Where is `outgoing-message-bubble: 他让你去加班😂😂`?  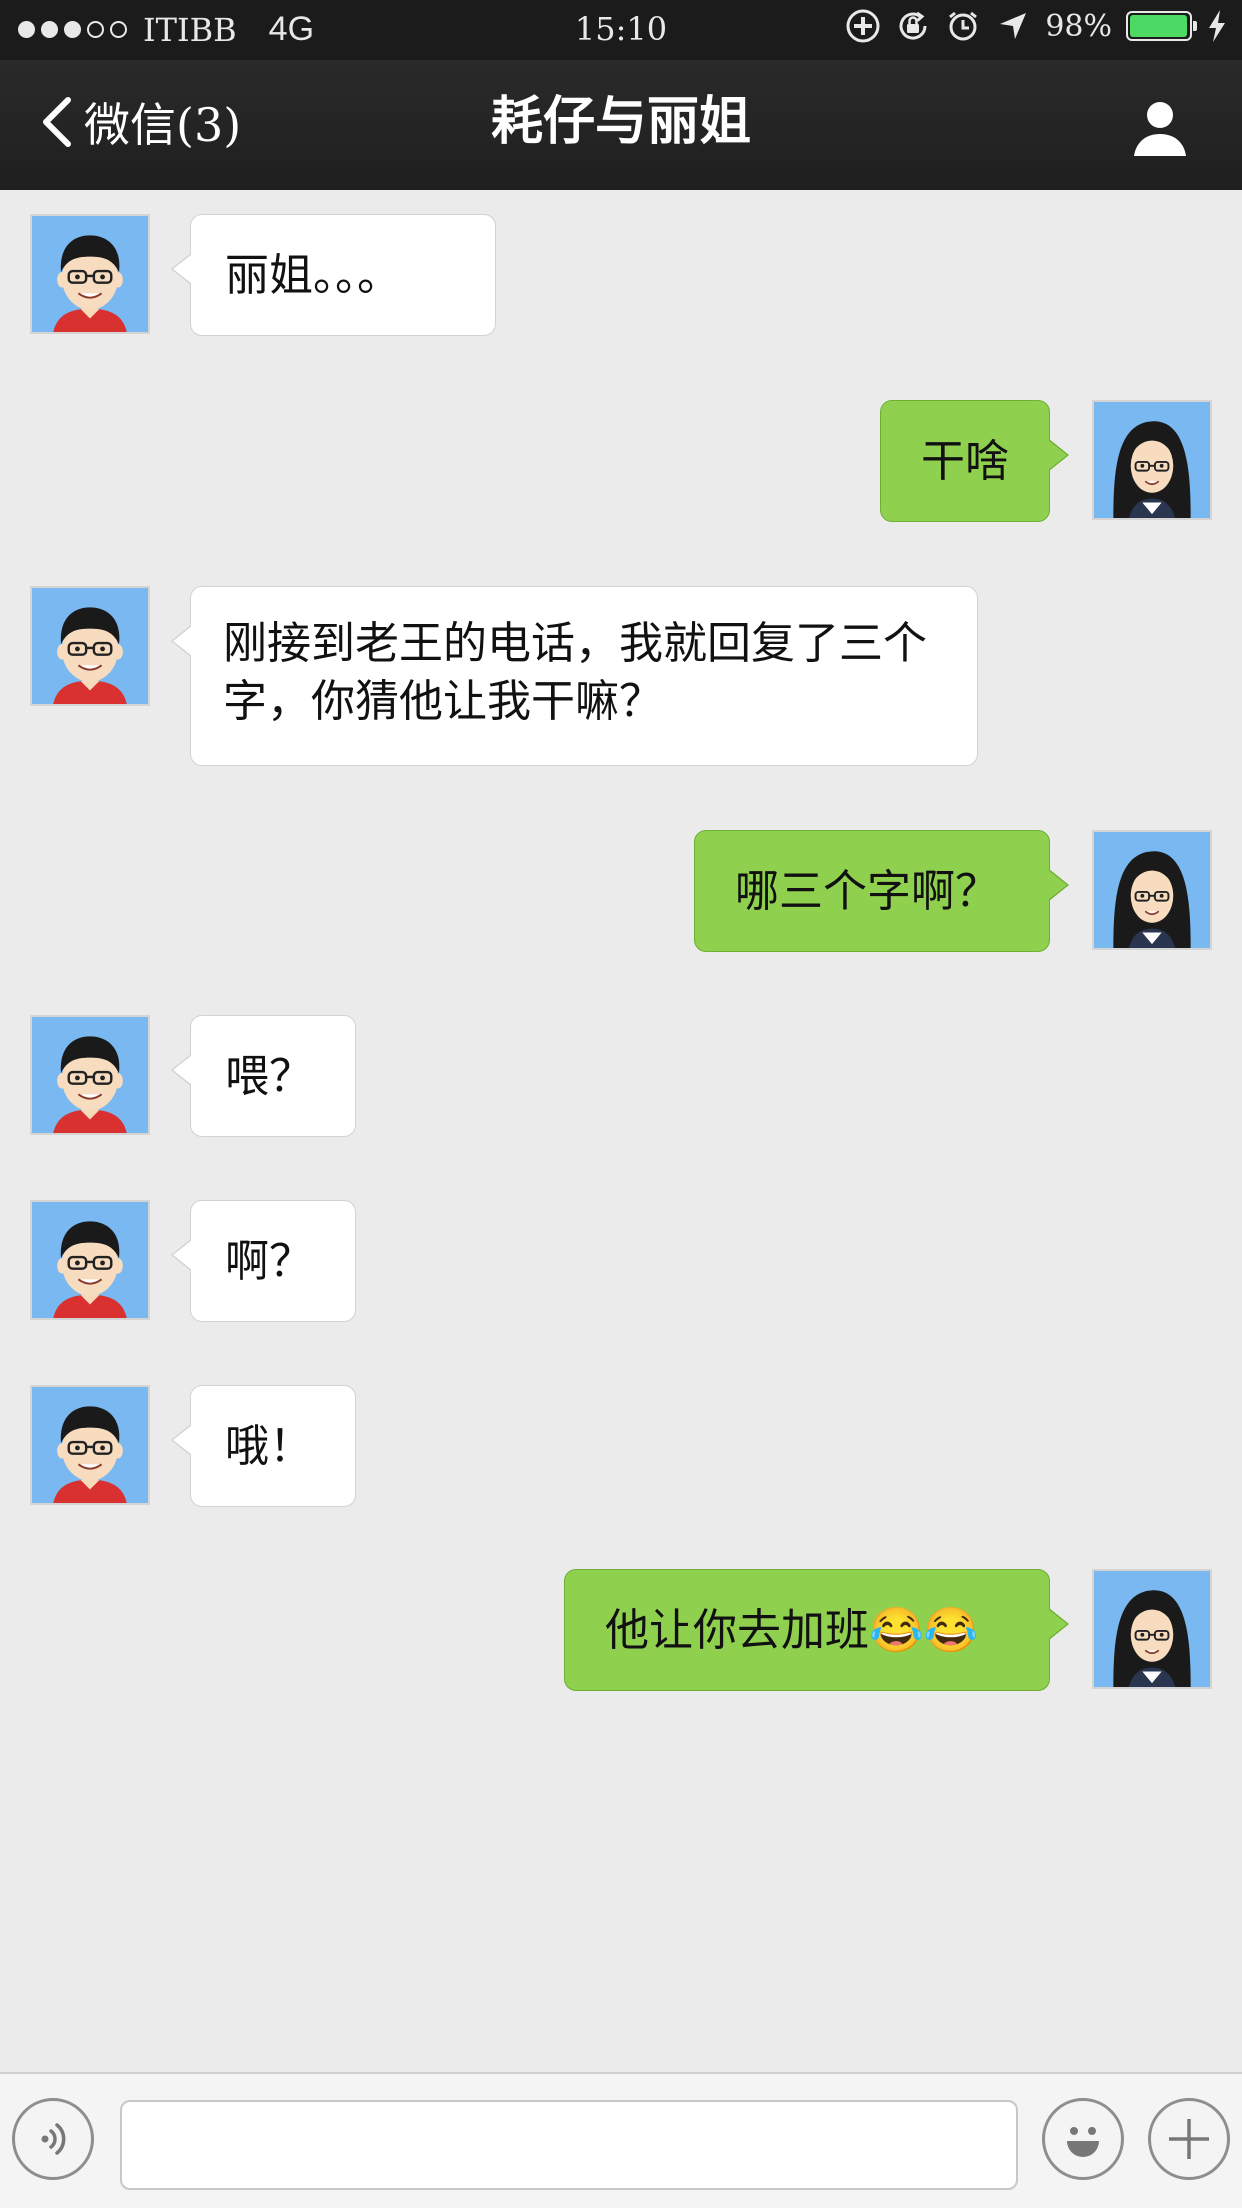 outgoing-message-bubble: 他让你去加班😂😂 is located at coordinates (816, 1630).